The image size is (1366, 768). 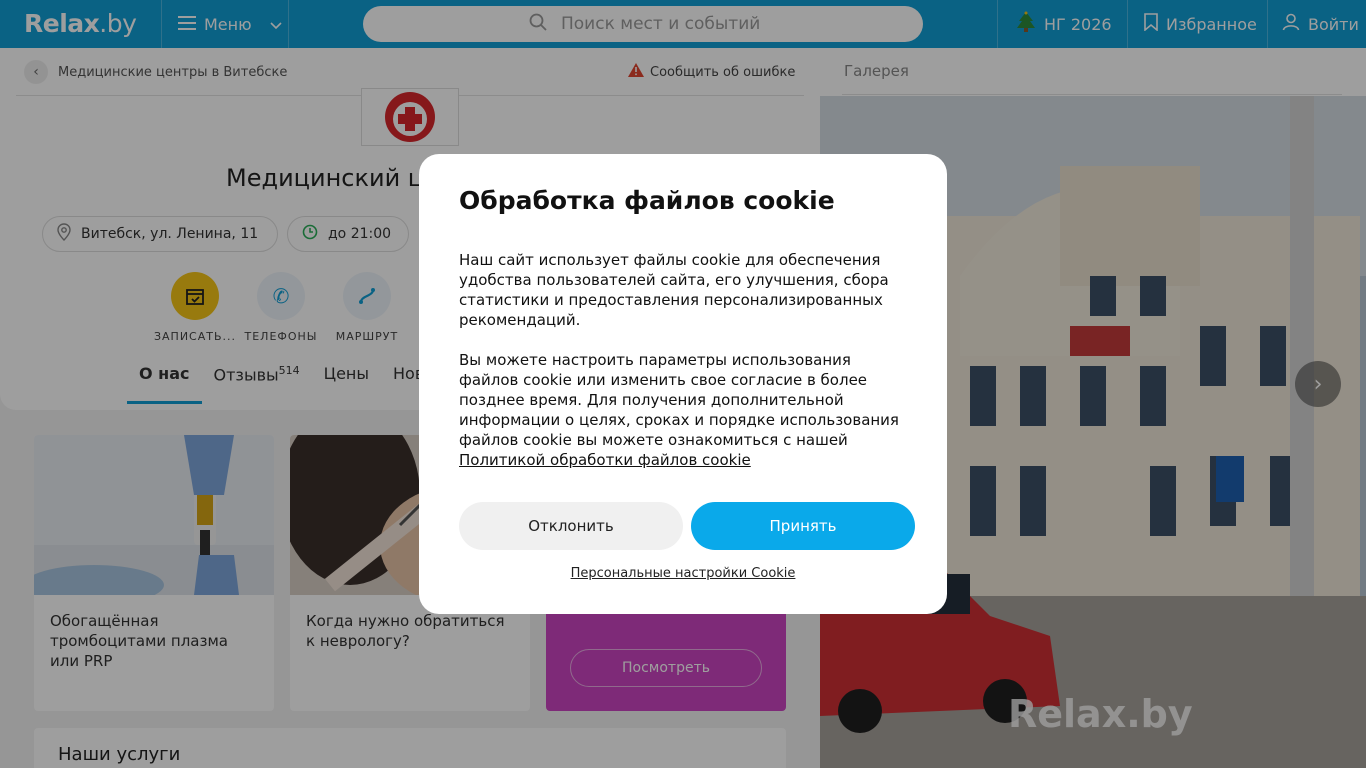 I want to click on cookie-modal-title: Обработка файлов cookie, so click(x=647, y=200).